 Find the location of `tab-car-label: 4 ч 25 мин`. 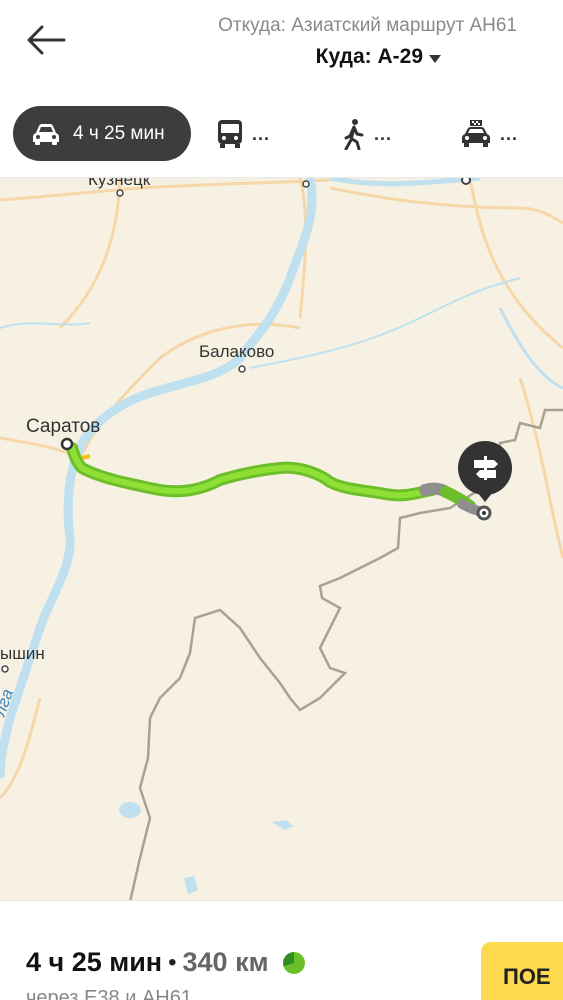

tab-car-label: 4 ч 25 мин is located at coordinates (119, 133).